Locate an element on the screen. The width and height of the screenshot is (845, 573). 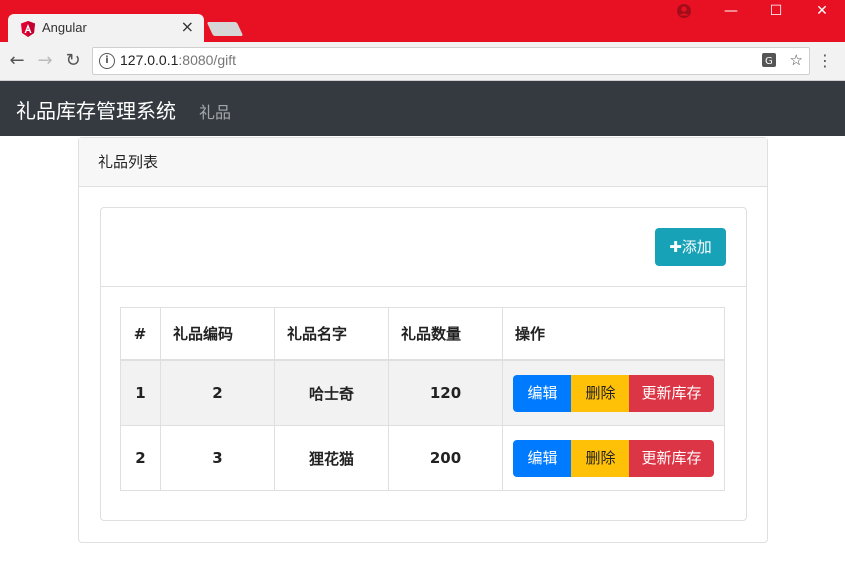
plus-icon: ✚ is located at coordinates (675, 247).